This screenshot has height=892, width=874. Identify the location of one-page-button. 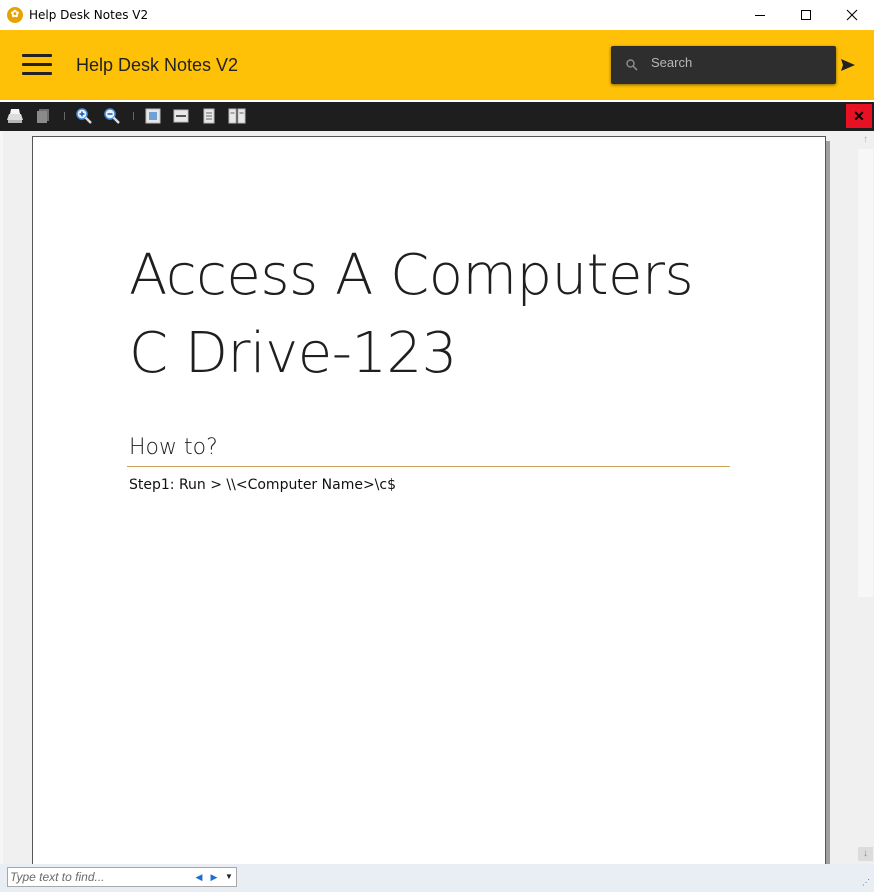
(209, 116).